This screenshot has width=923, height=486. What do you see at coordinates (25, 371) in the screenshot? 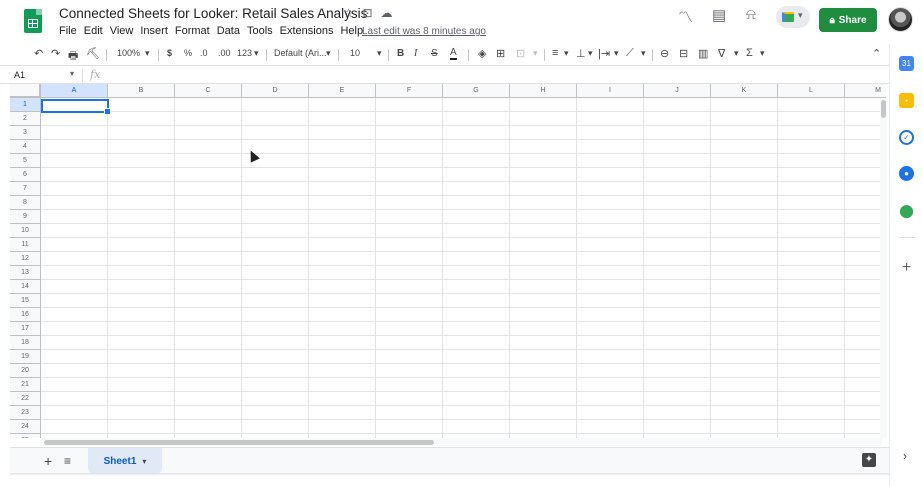
I see `row-header-20: 20` at bounding box center [25, 371].